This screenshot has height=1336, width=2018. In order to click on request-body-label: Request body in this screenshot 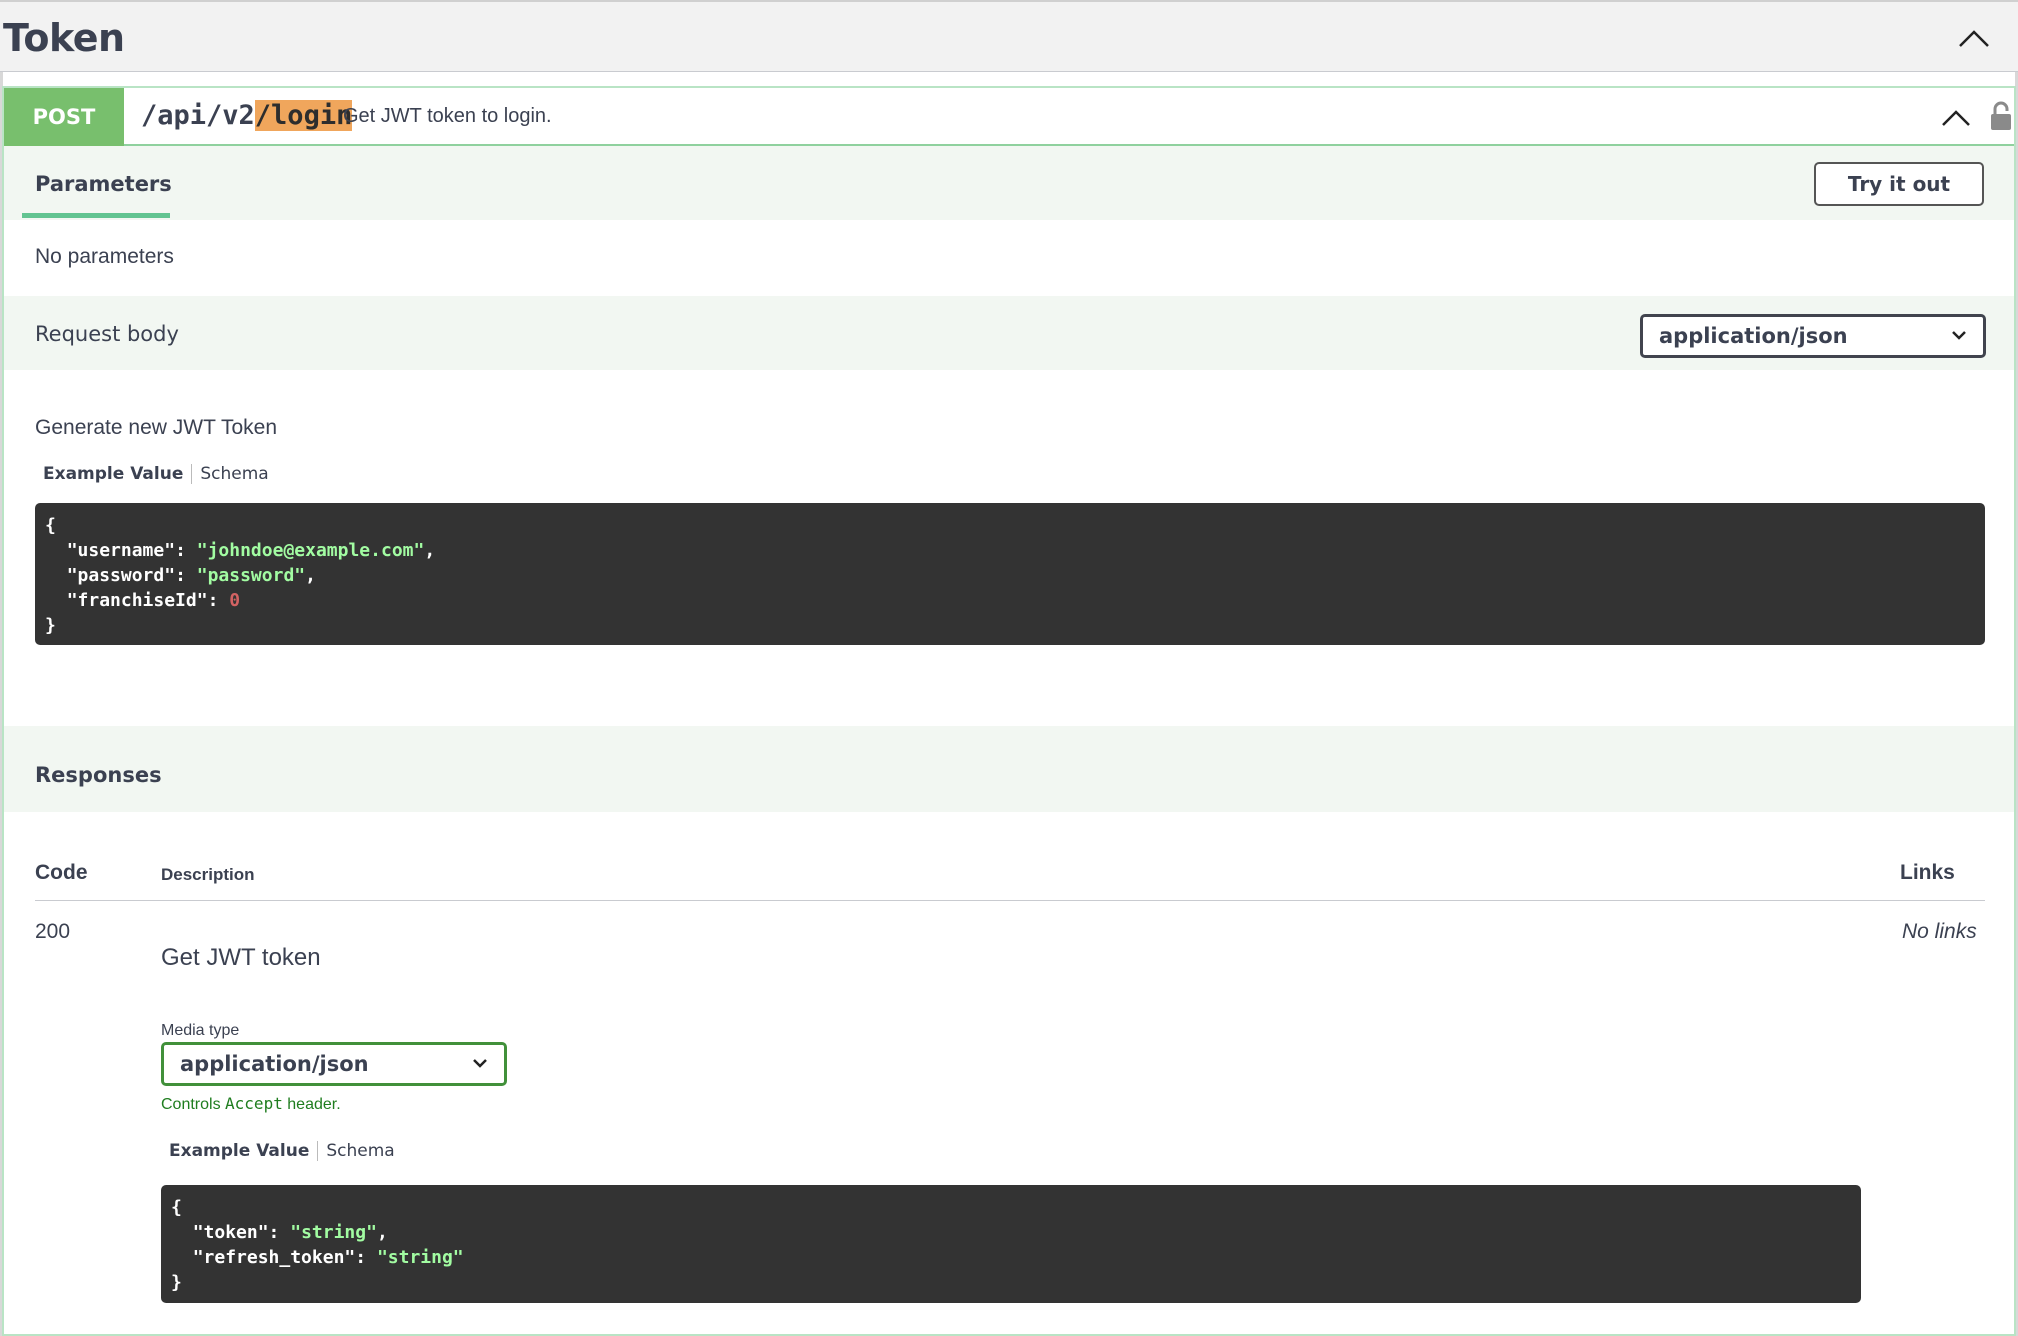, I will do `click(107, 334)`.